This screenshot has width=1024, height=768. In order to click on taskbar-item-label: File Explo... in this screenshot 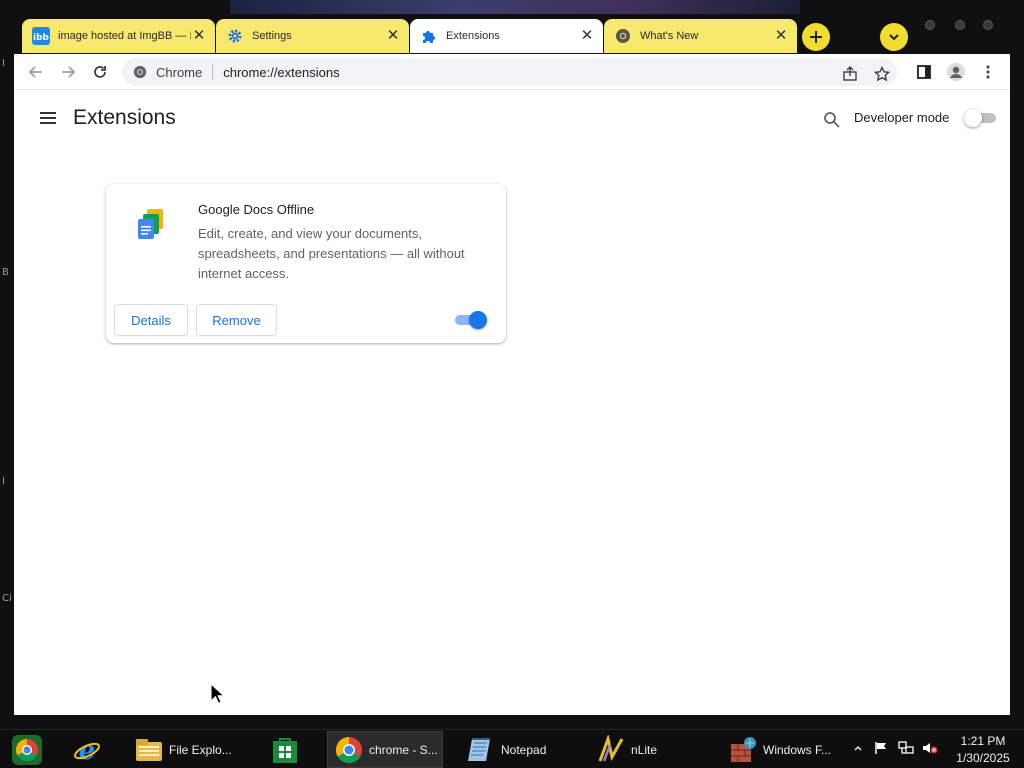, I will do `click(200, 749)`.